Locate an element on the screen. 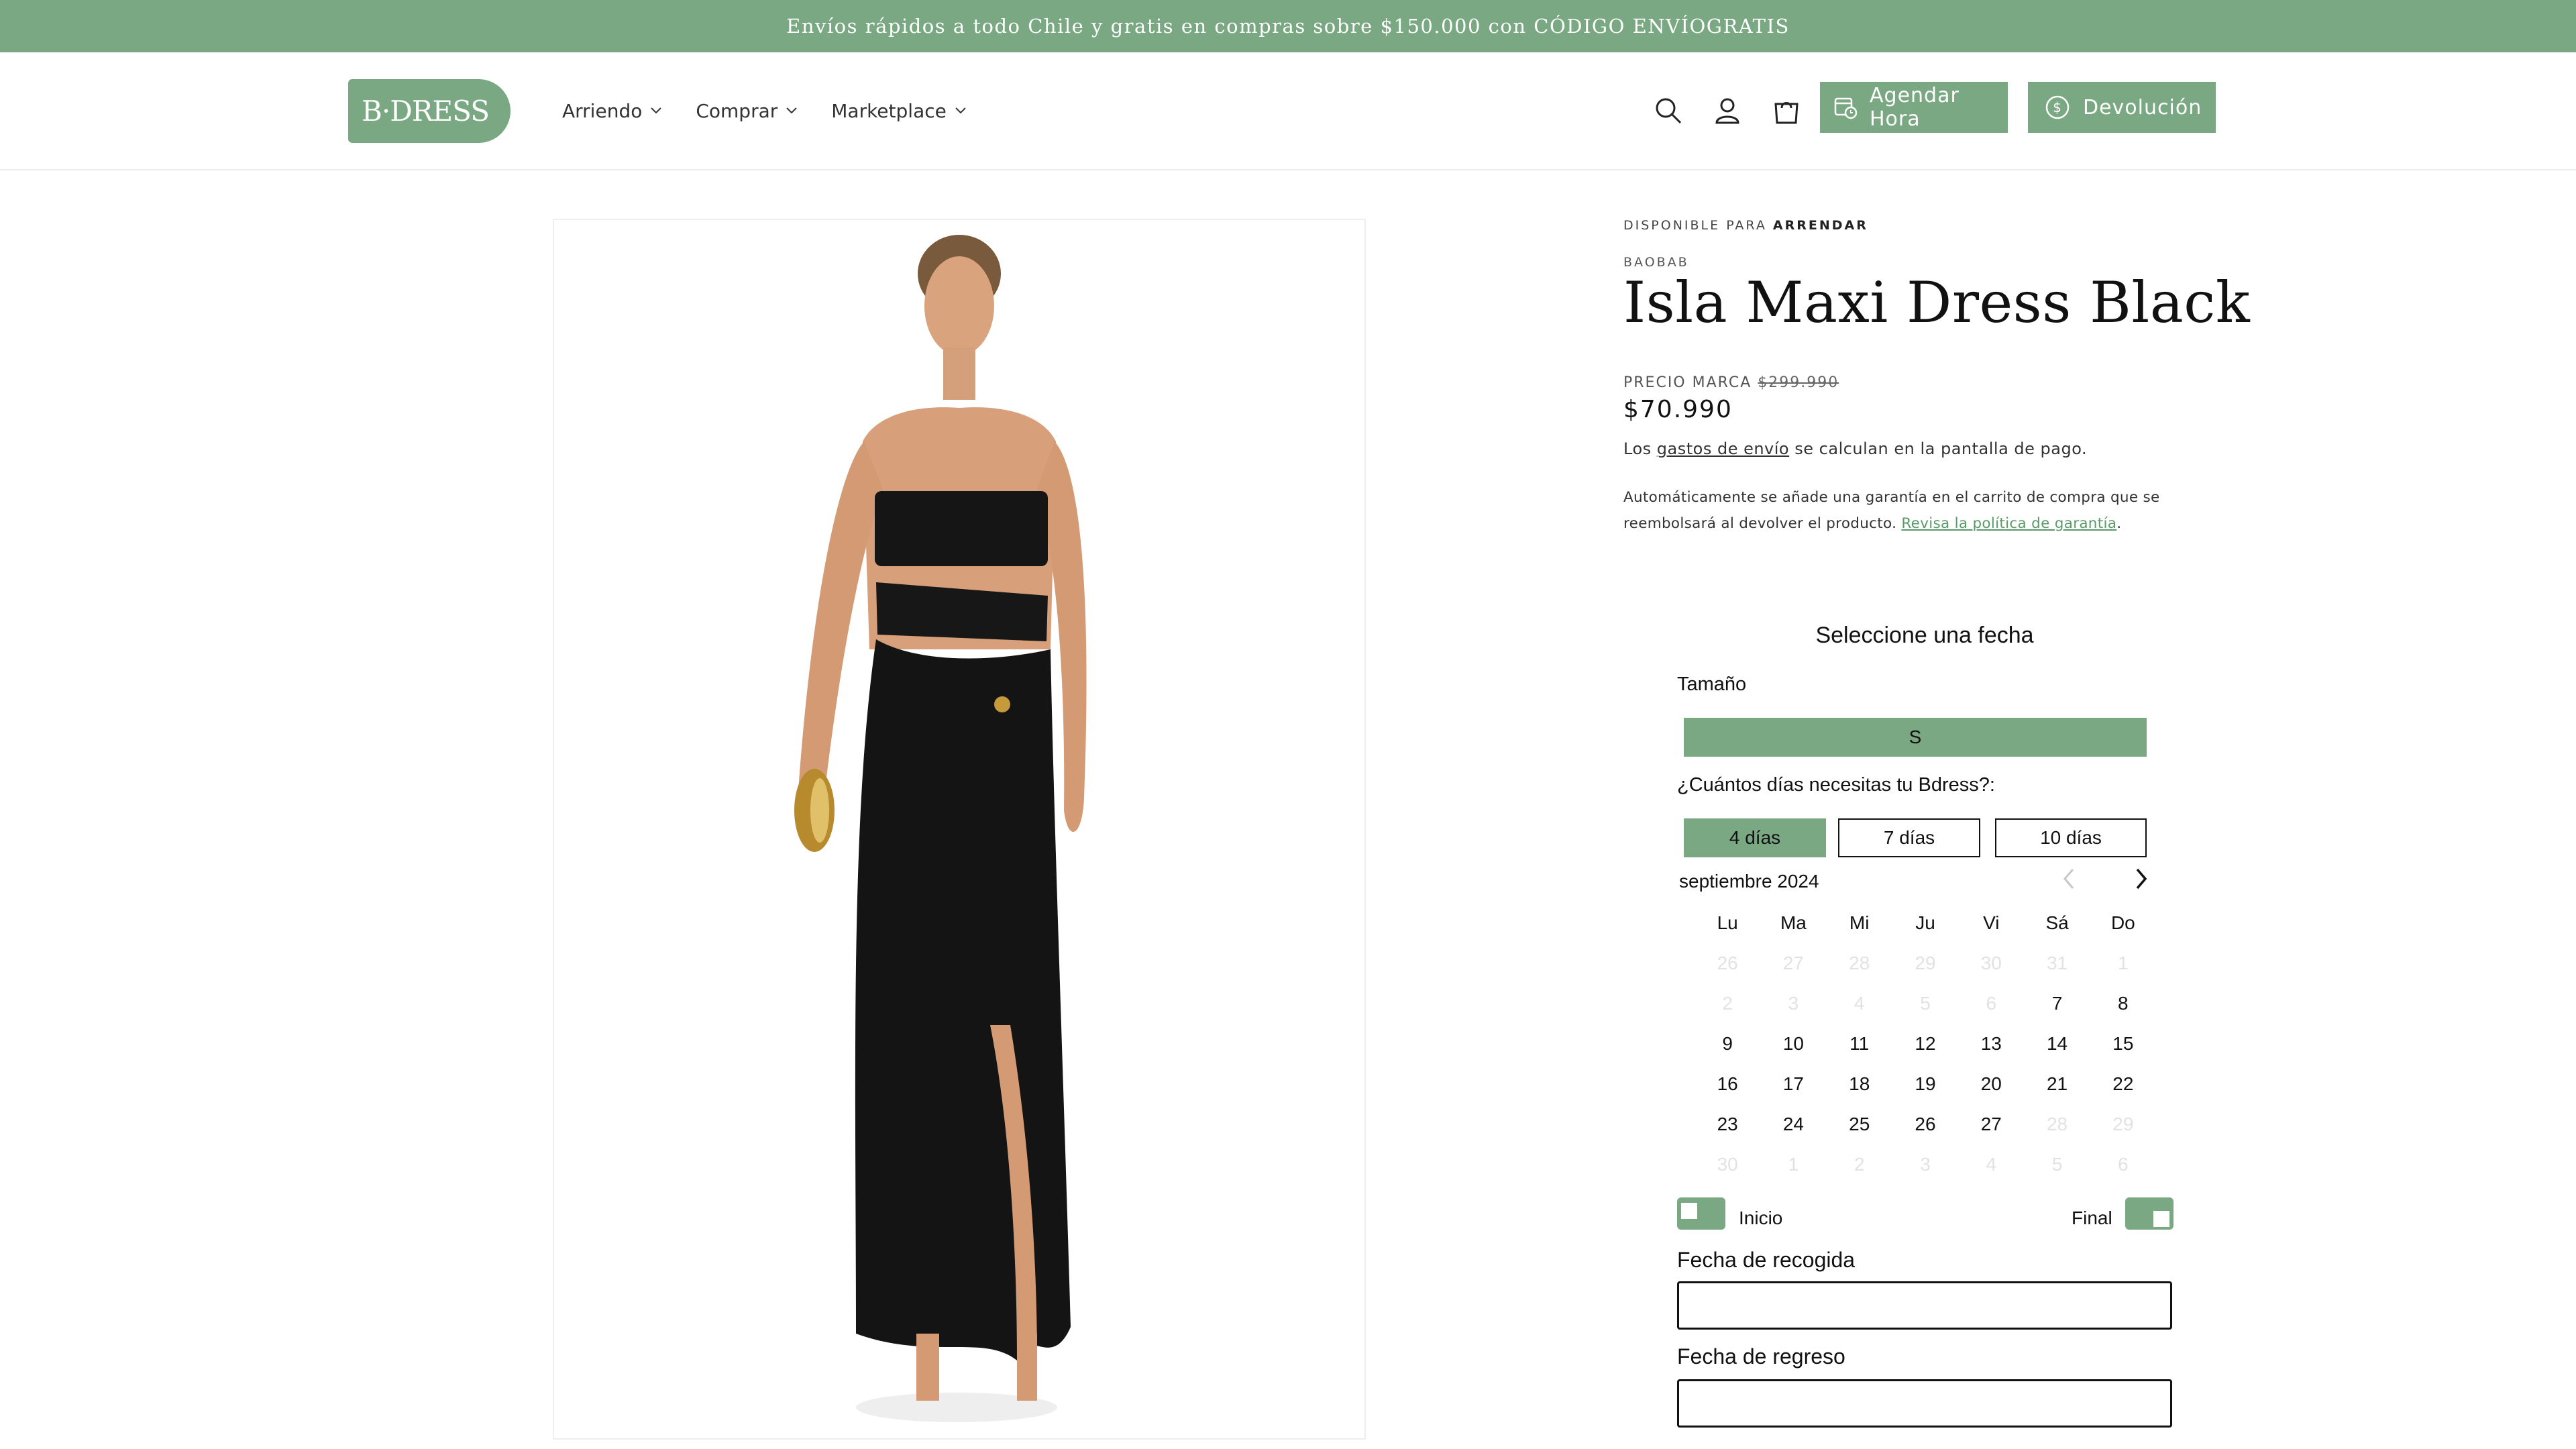 This screenshot has width=2576, height=1449. nav-item-comprar: Comprar is located at coordinates (747, 111).